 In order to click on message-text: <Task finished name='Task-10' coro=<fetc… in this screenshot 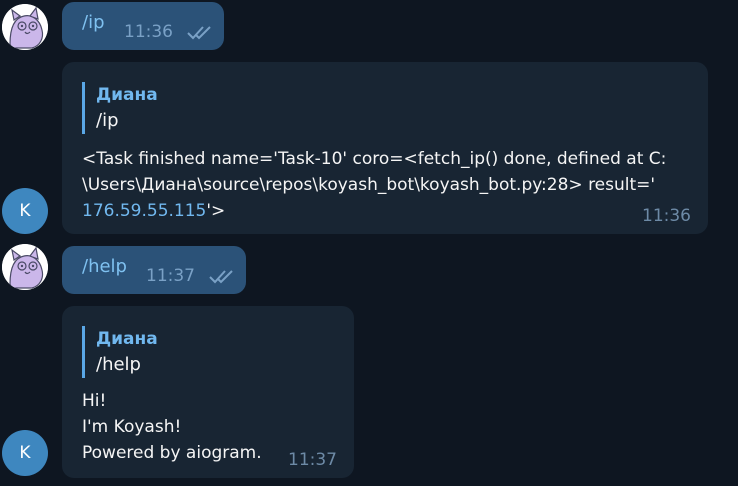, I will do `click(374, 185)`.